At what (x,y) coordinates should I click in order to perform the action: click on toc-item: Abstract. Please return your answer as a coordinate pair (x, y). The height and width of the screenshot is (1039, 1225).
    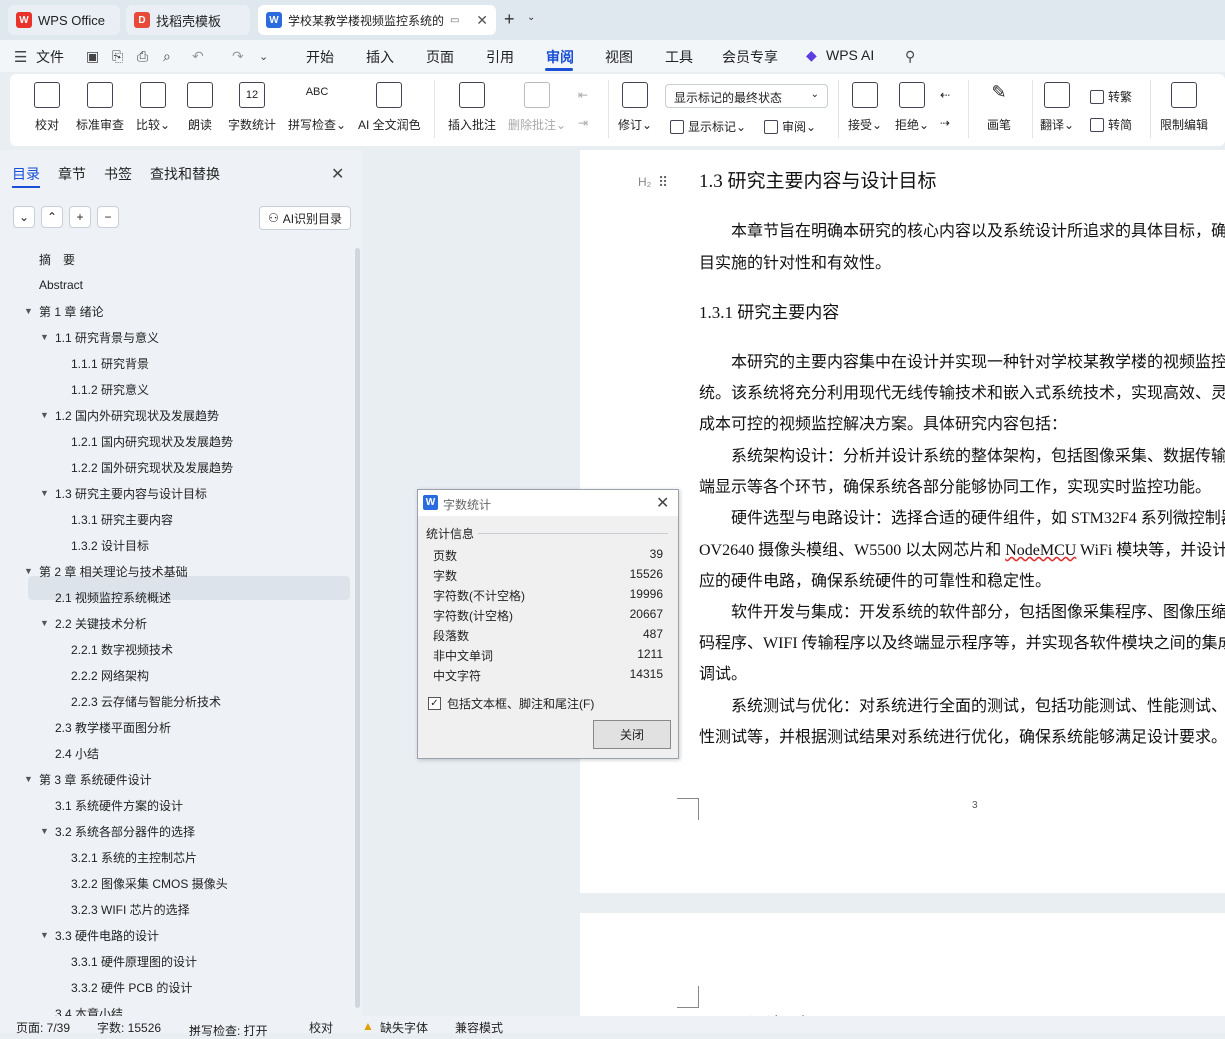
    Looking at the image, I should click on (61, 285).